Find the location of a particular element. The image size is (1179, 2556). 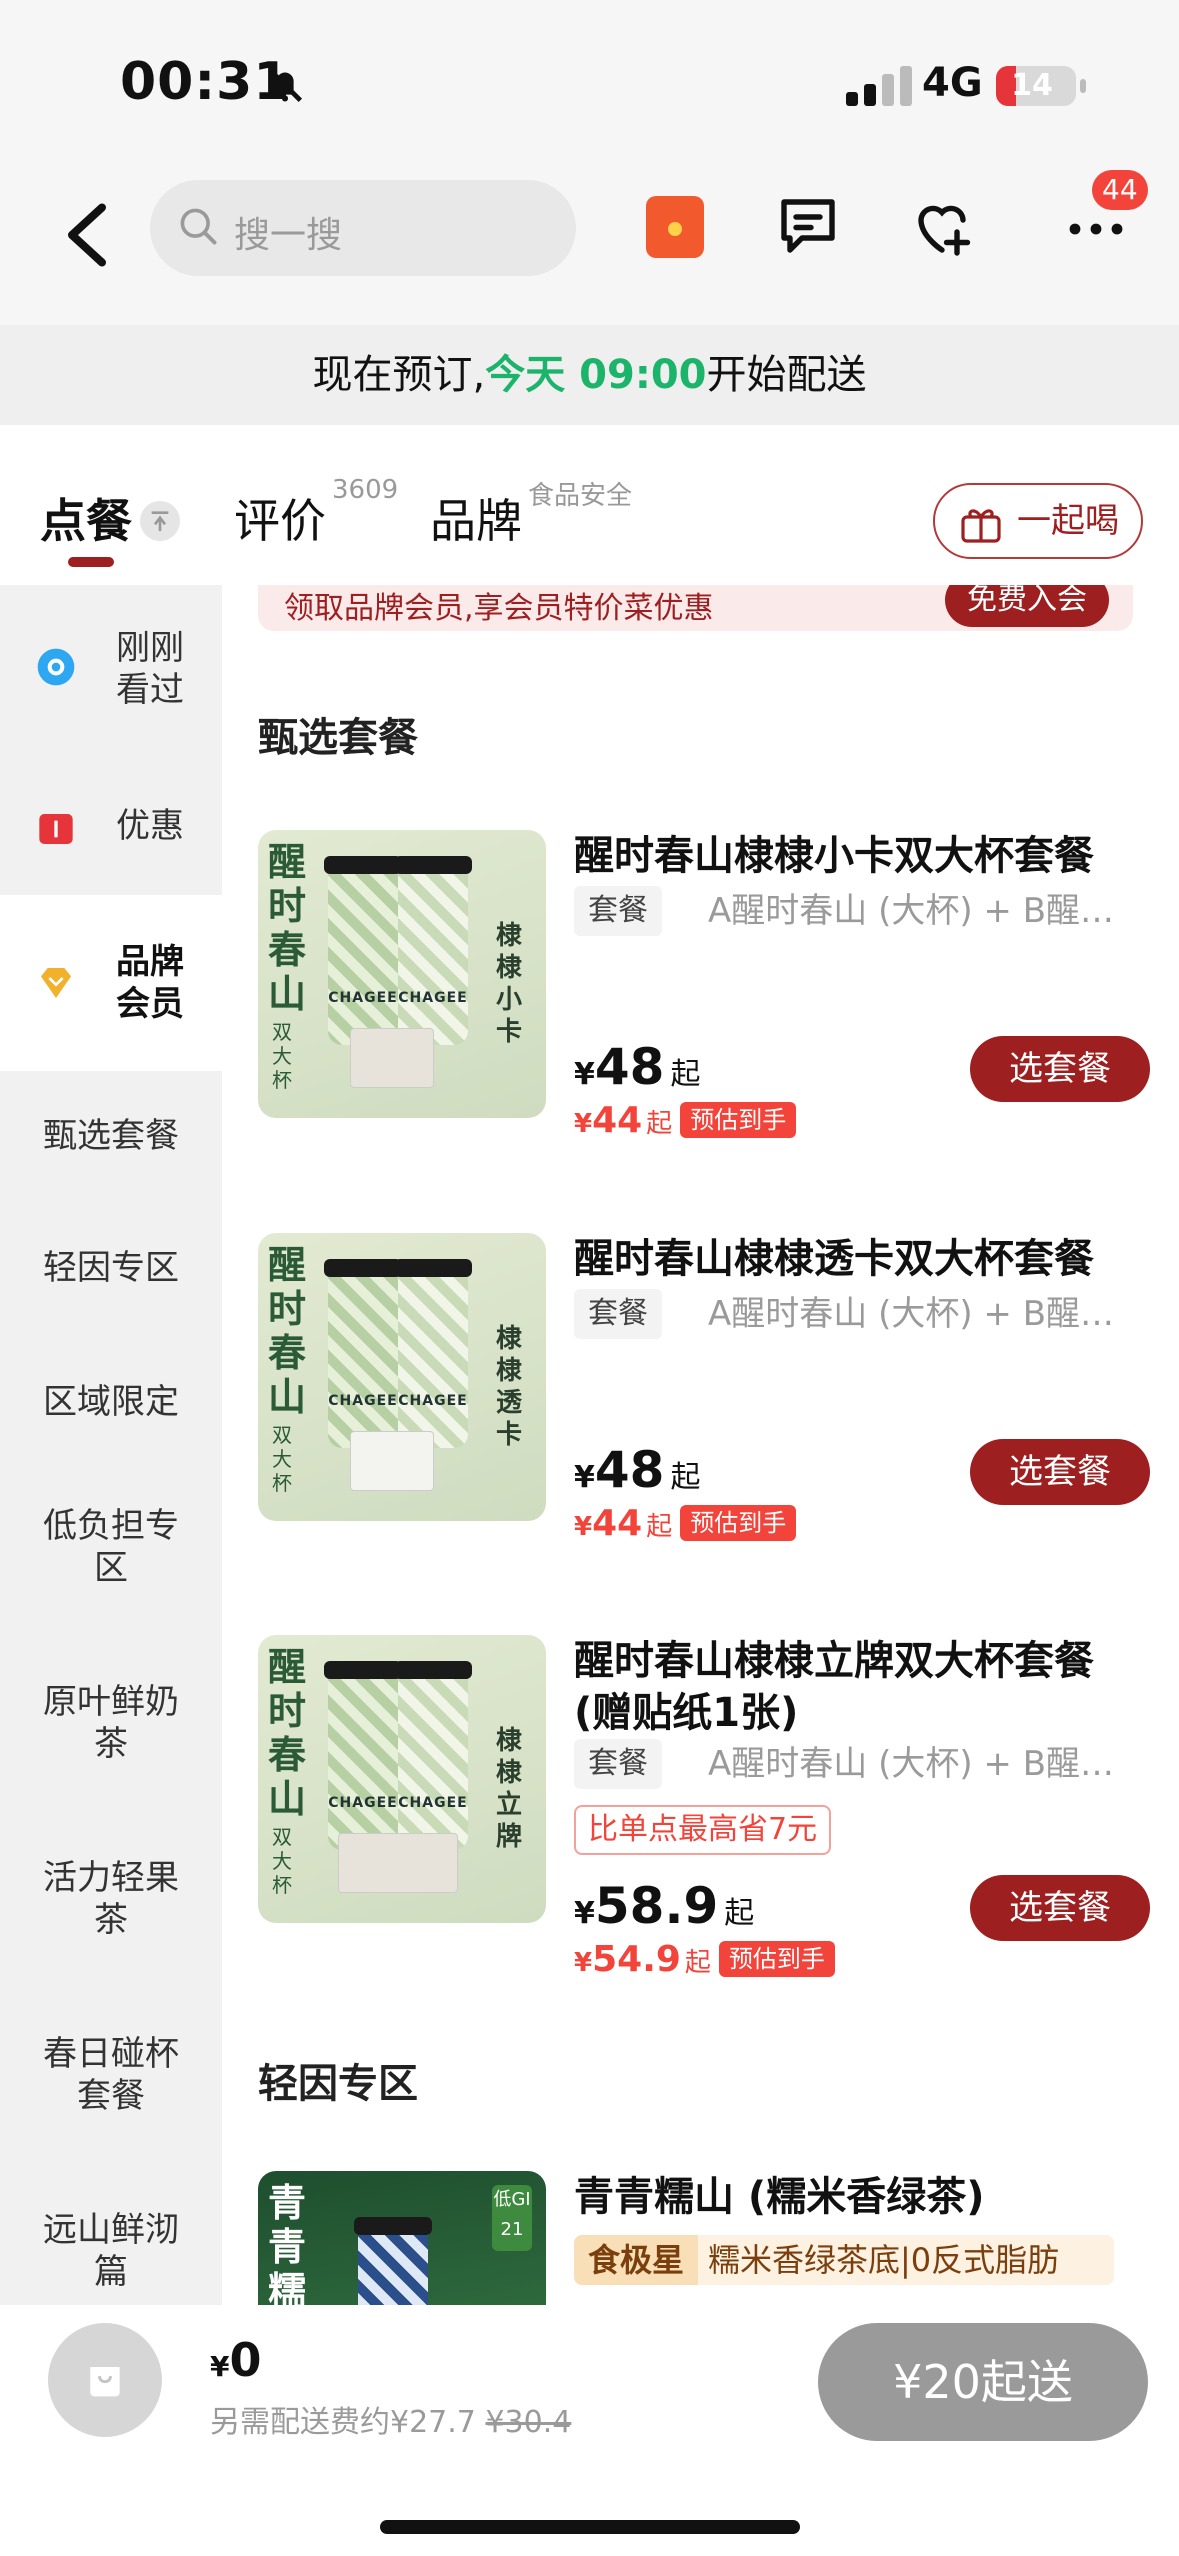

product-name: 青青糯山 (糯米香绿茶) is located at coordinates (779, 2197).